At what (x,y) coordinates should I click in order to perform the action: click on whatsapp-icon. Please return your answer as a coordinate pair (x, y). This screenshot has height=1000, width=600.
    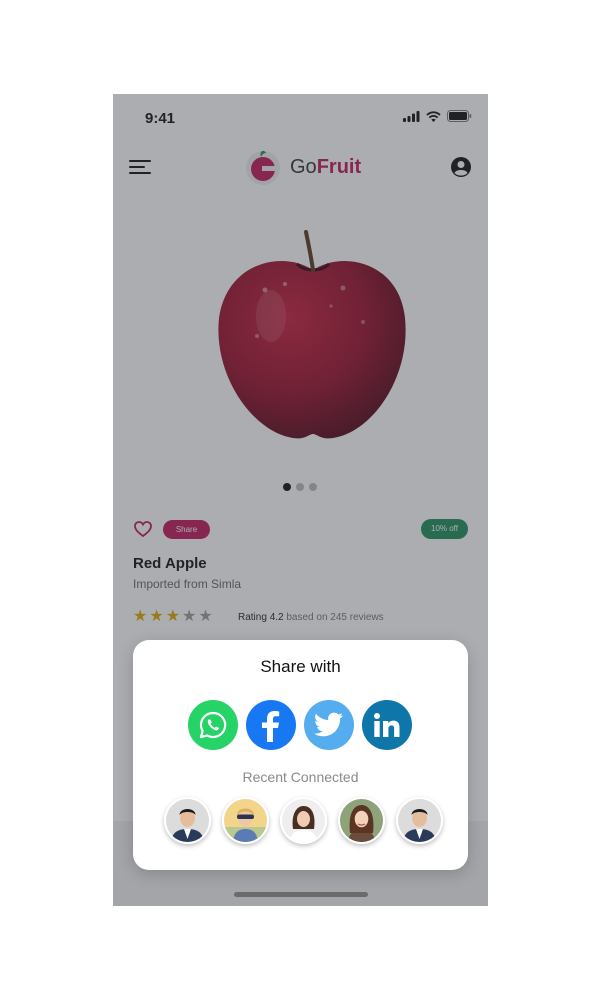
    Looking at the image, I should click on (213, 725).